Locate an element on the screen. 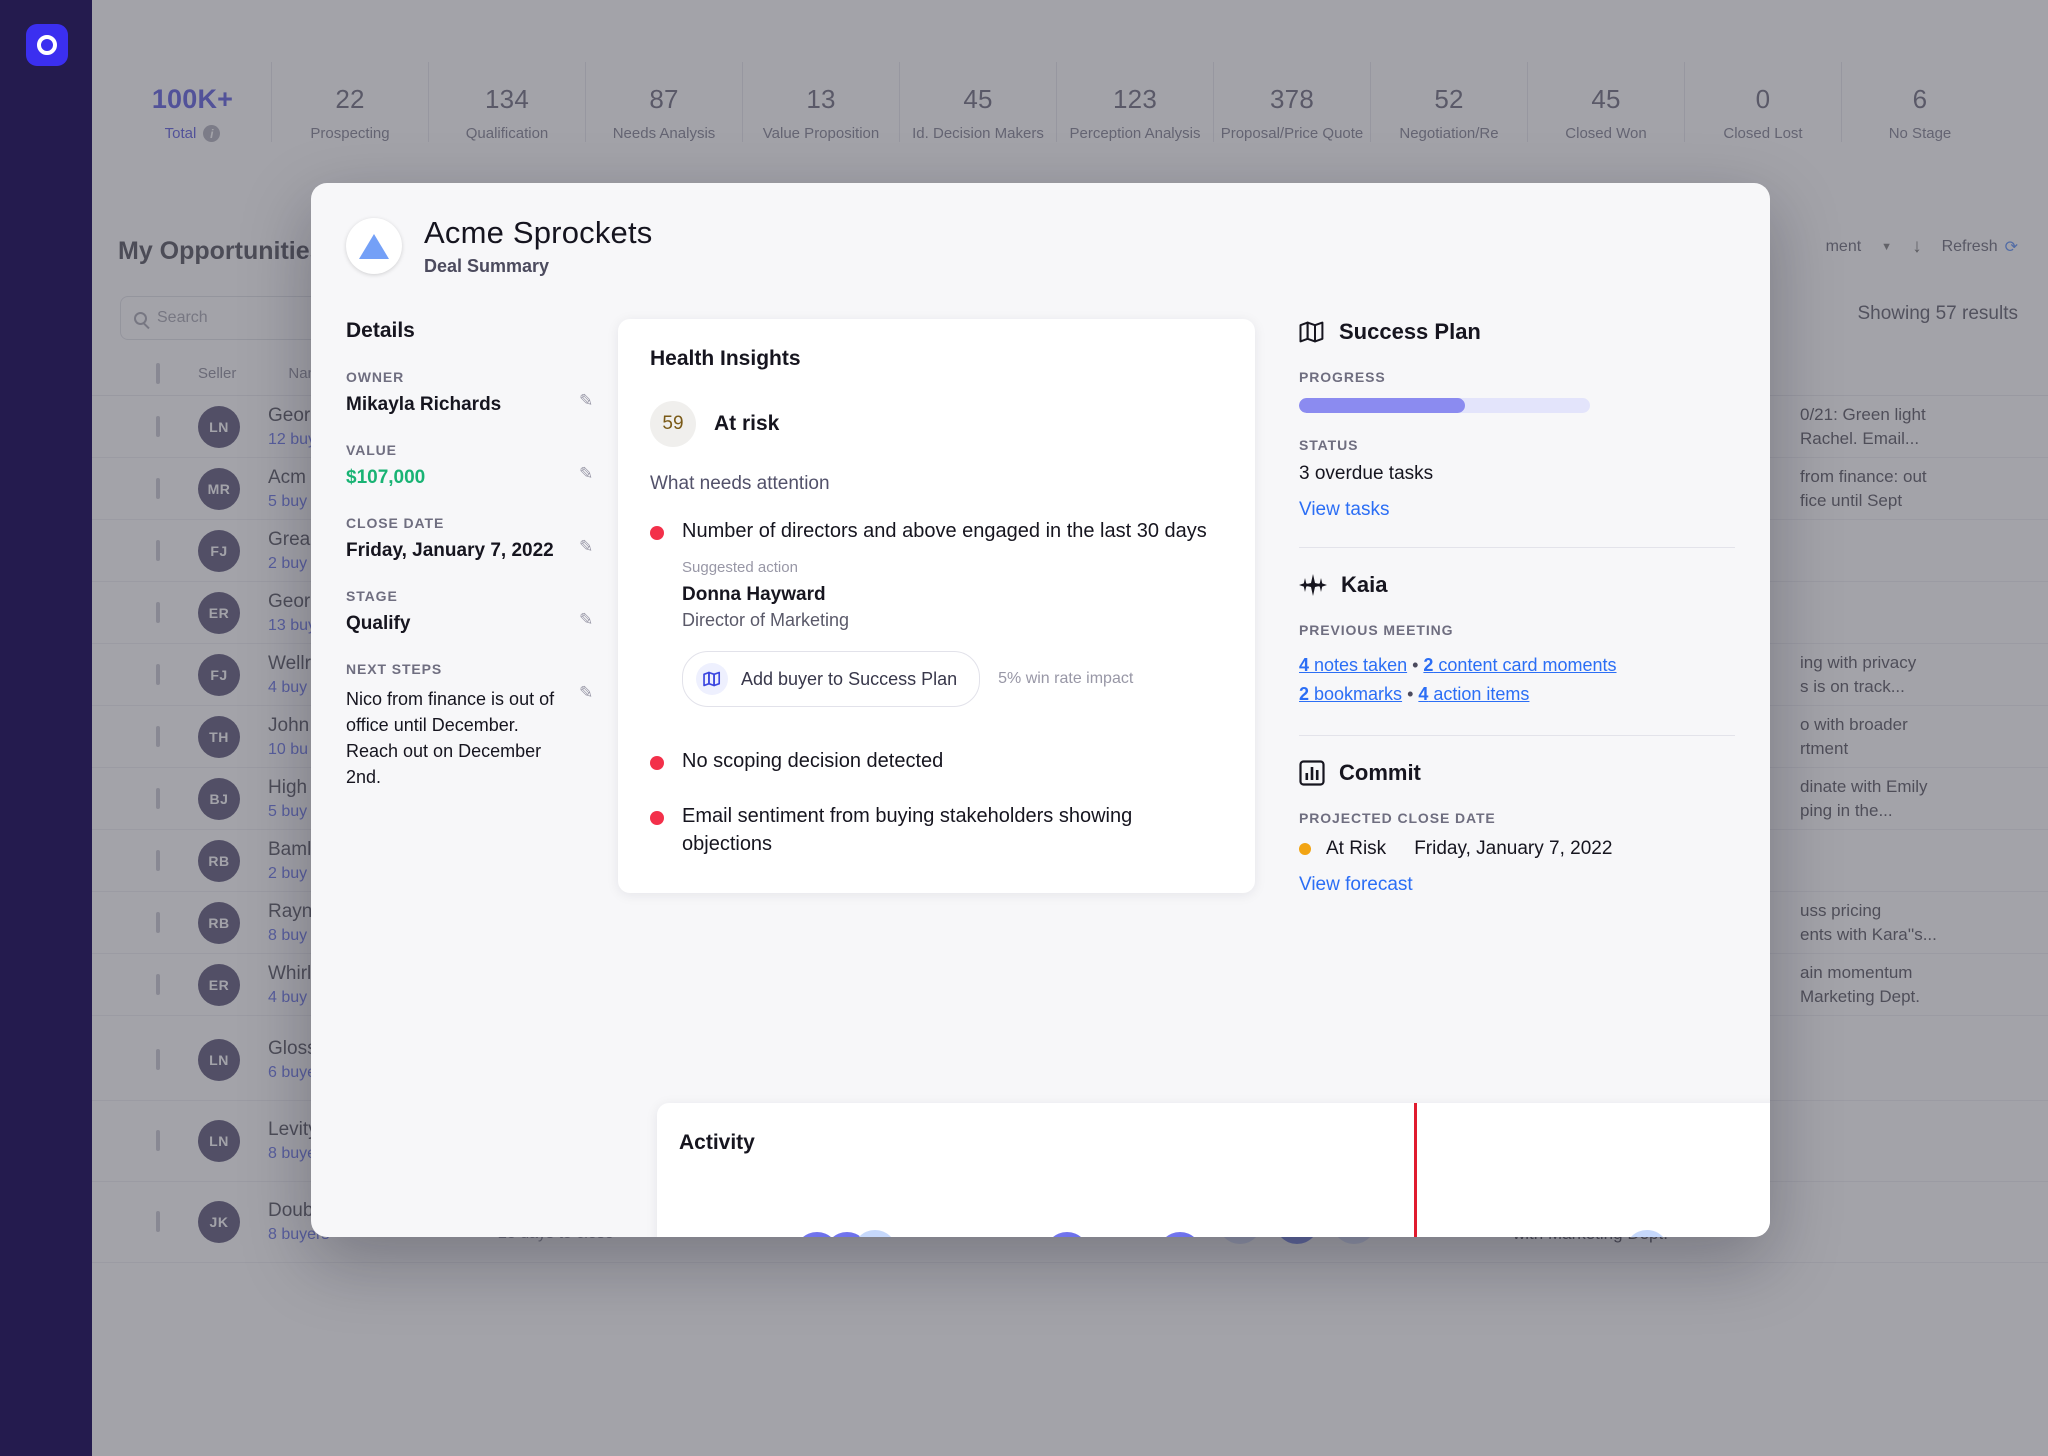  triangle-shape is located at coordinates (374, 246).